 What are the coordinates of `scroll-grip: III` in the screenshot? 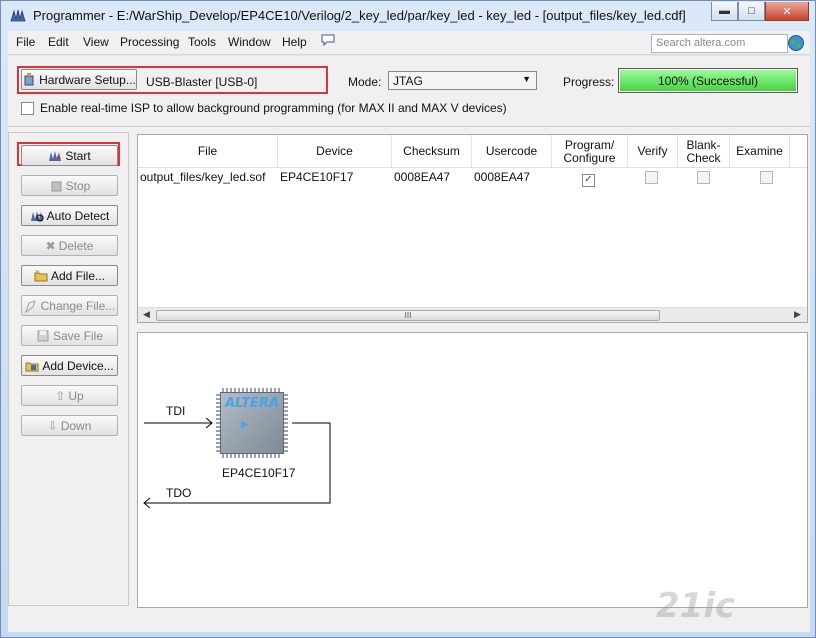 It's located at (408, 315).